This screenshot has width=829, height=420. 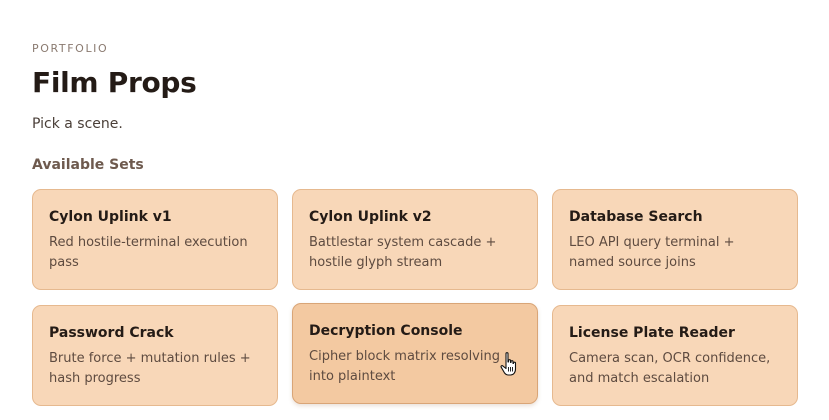 What do you see at coordinates (508, 364) in the screenshot?
I see `hand-pointer-icon` at bounding box center [508, 364].